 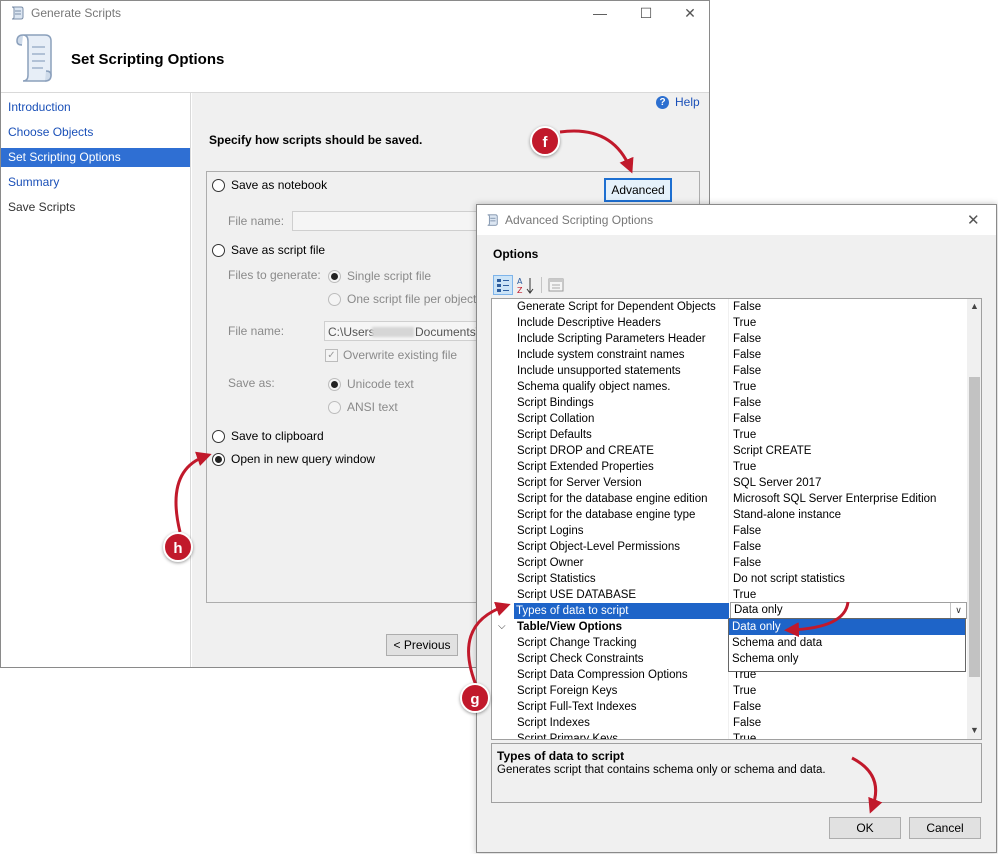 I want to click on nav-choose-objects: Choose Objects, so click(x=95, y=132).